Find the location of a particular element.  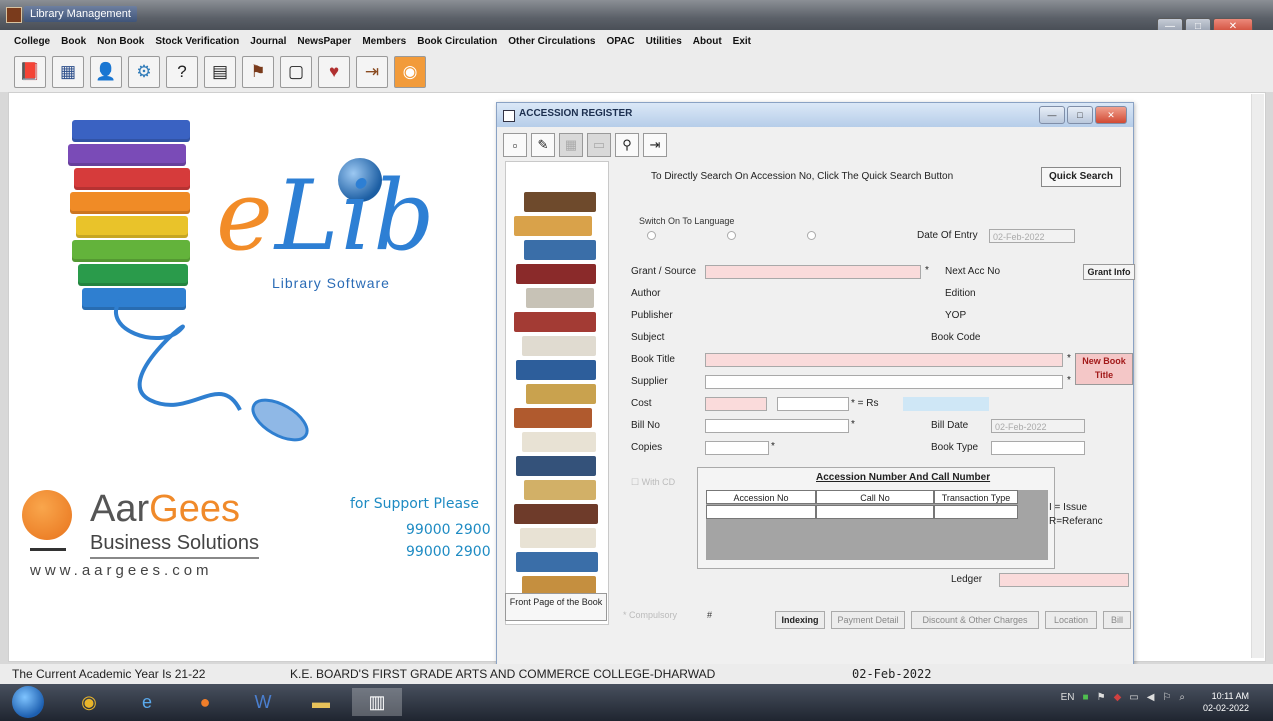

table-row is located at coordinates (862, 512).